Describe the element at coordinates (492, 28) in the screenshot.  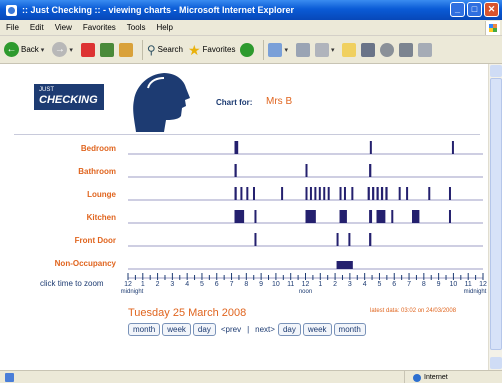
I see `windows-logo-icon` at that location.